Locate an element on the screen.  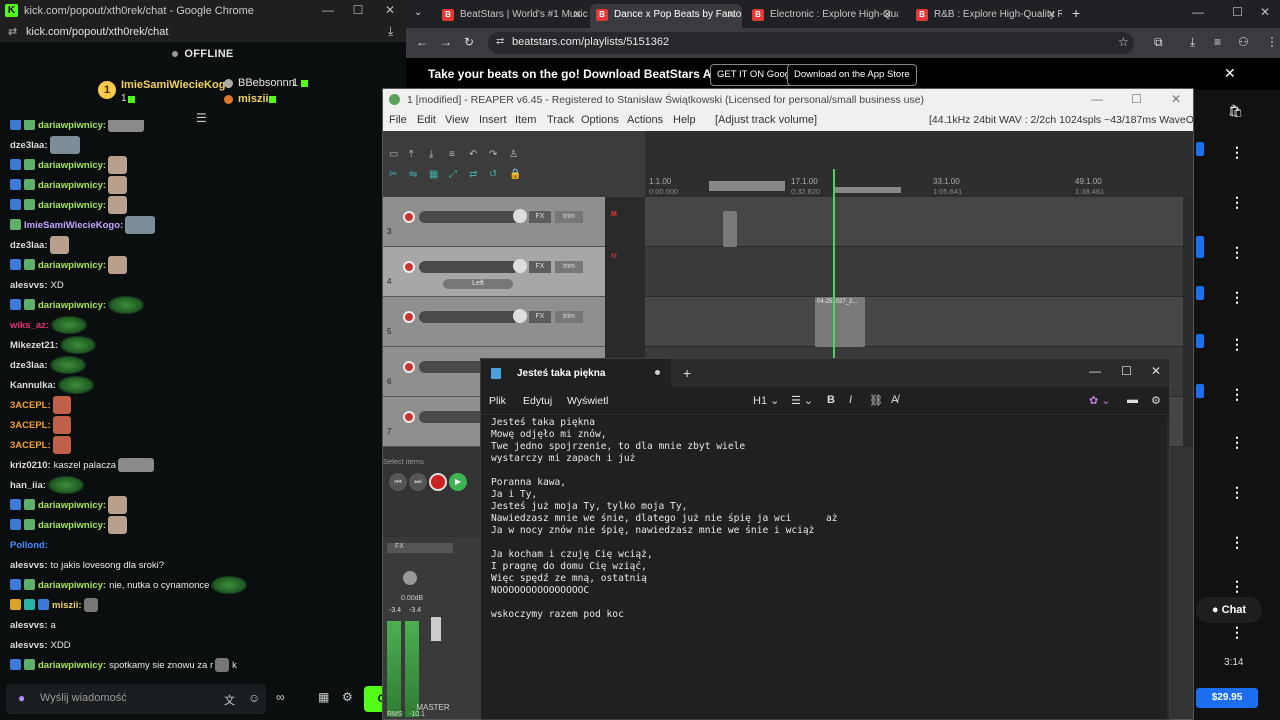
download-icon: ⤓ is located at coordinates (1192, 42).